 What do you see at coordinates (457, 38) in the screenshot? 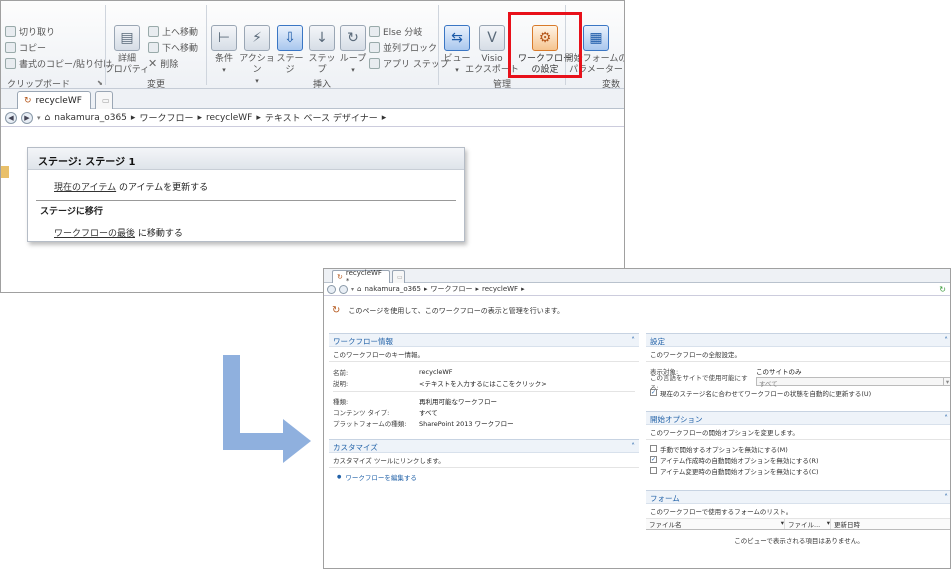
I see `view-icon: ⇆` at bounding box center [457, 38].